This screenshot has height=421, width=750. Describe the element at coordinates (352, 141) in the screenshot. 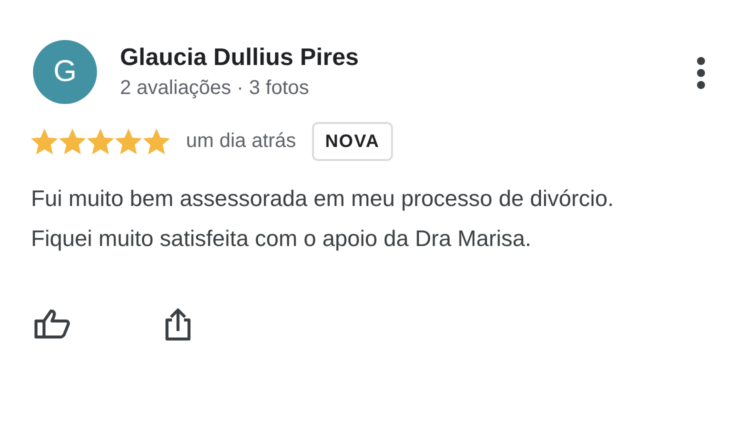

I see `new-badge: NOVA` at that location.